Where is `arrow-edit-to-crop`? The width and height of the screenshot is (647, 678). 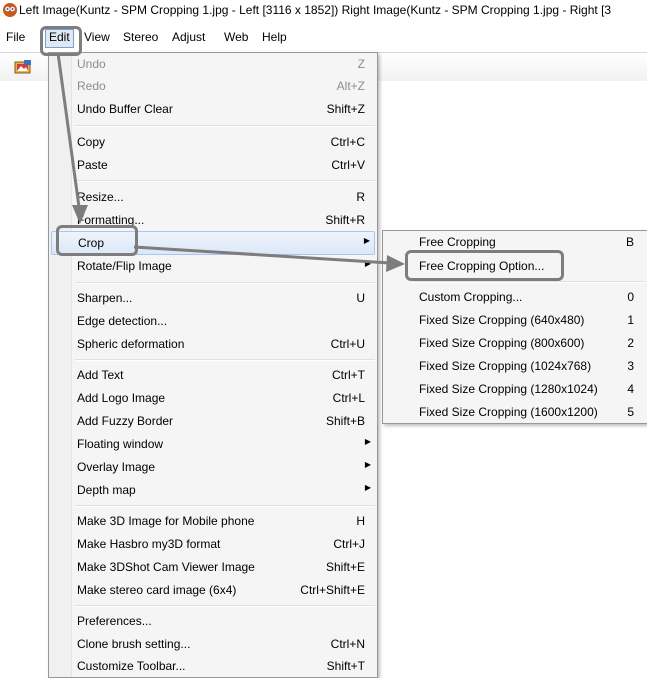
arrow-edit-to-crop is located at coordinates (68, 130).